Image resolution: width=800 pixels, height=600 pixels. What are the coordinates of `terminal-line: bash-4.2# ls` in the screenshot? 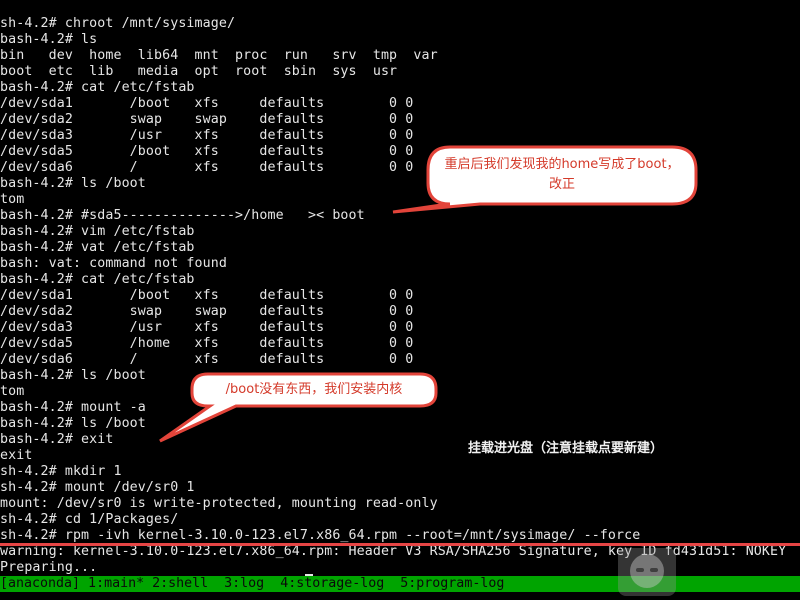 It's located at (49, 39).